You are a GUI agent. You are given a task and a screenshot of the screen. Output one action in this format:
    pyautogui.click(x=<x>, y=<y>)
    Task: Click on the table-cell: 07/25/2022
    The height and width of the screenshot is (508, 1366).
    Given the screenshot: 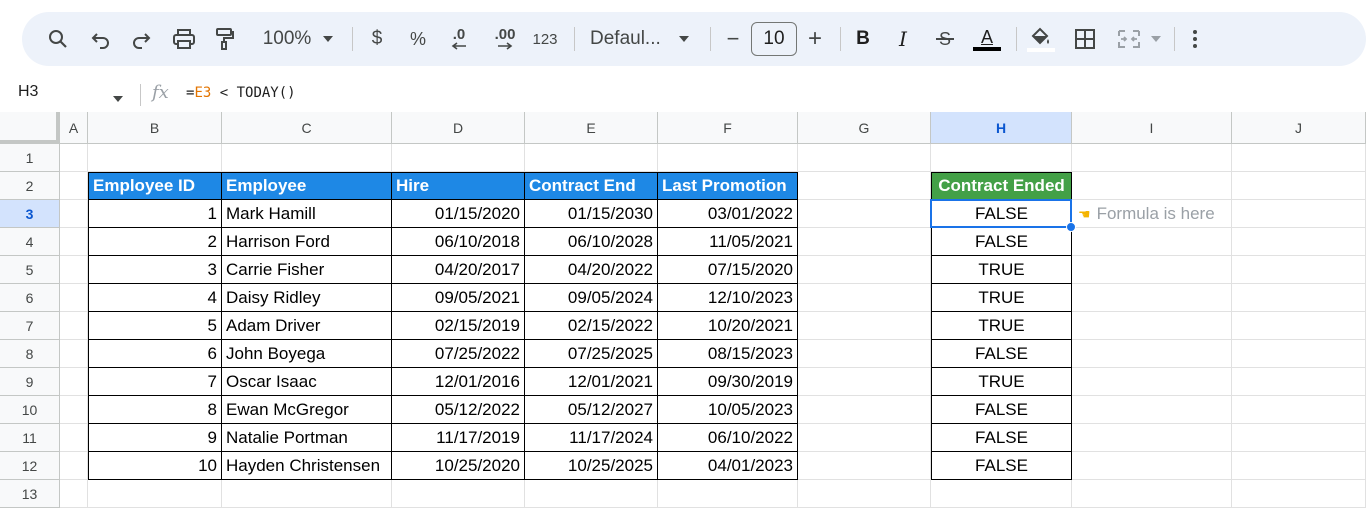 What is the action you would take?
    pyautogui.click(x=458, y=354)
    